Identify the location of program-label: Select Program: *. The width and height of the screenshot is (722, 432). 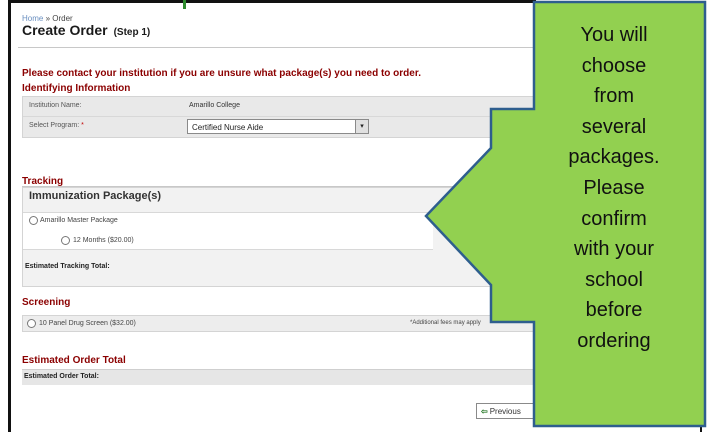
(56, 125).